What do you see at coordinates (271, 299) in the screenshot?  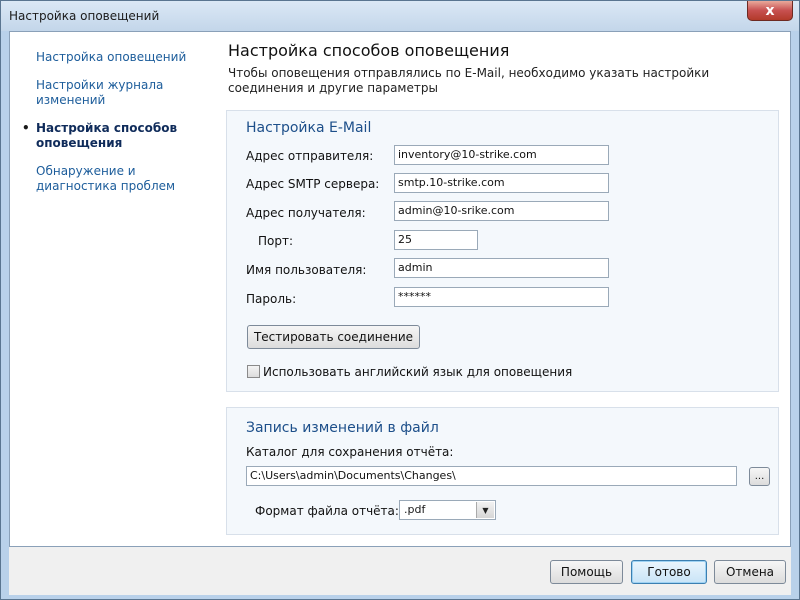 I see `password-label: Пароль:` at bounding box center [271, 299].